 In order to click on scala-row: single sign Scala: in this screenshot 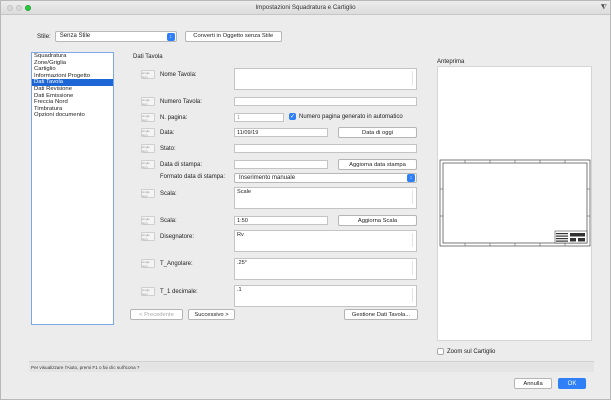, I will do `click(159, 220)`.